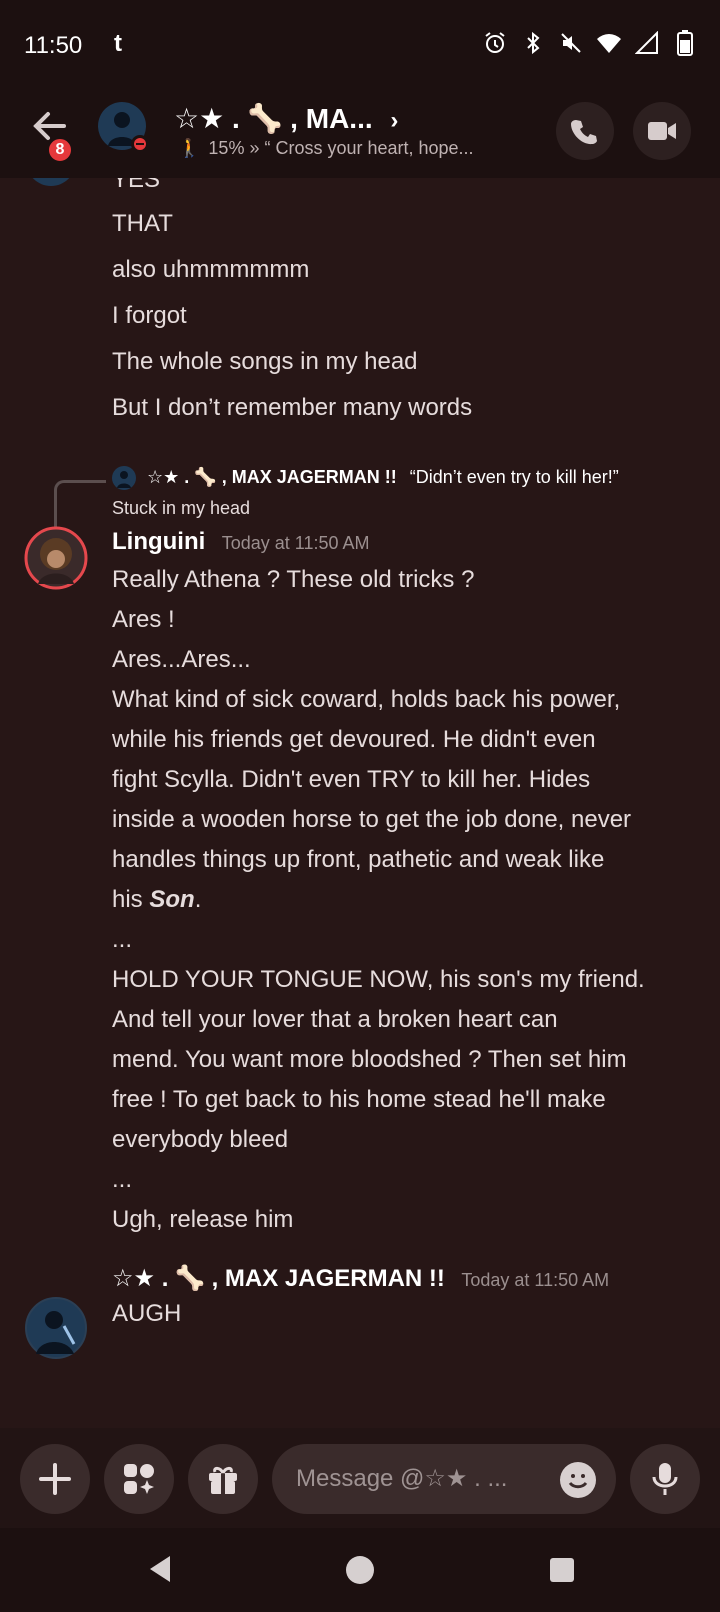  I want to click on bluetooth-icon, so click(533, 43).